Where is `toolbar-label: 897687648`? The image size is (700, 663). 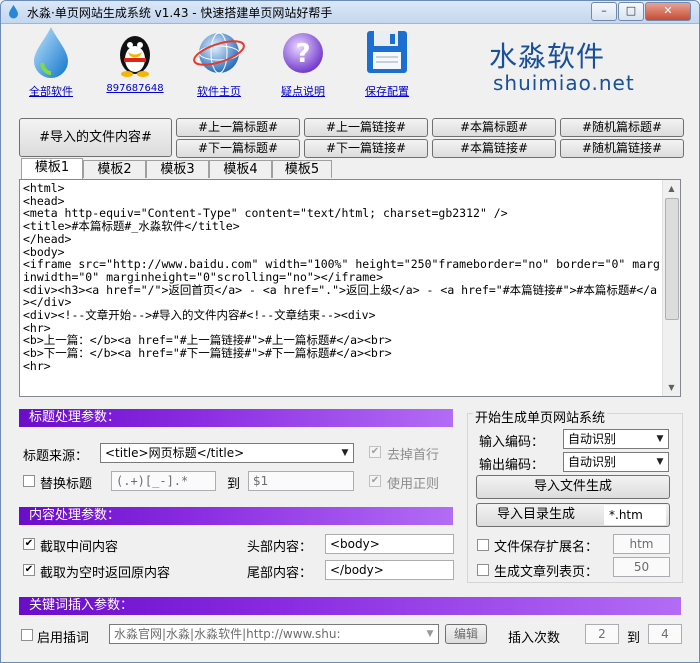
toolbar-label: 897687648 is located at coordinates (135, 88).